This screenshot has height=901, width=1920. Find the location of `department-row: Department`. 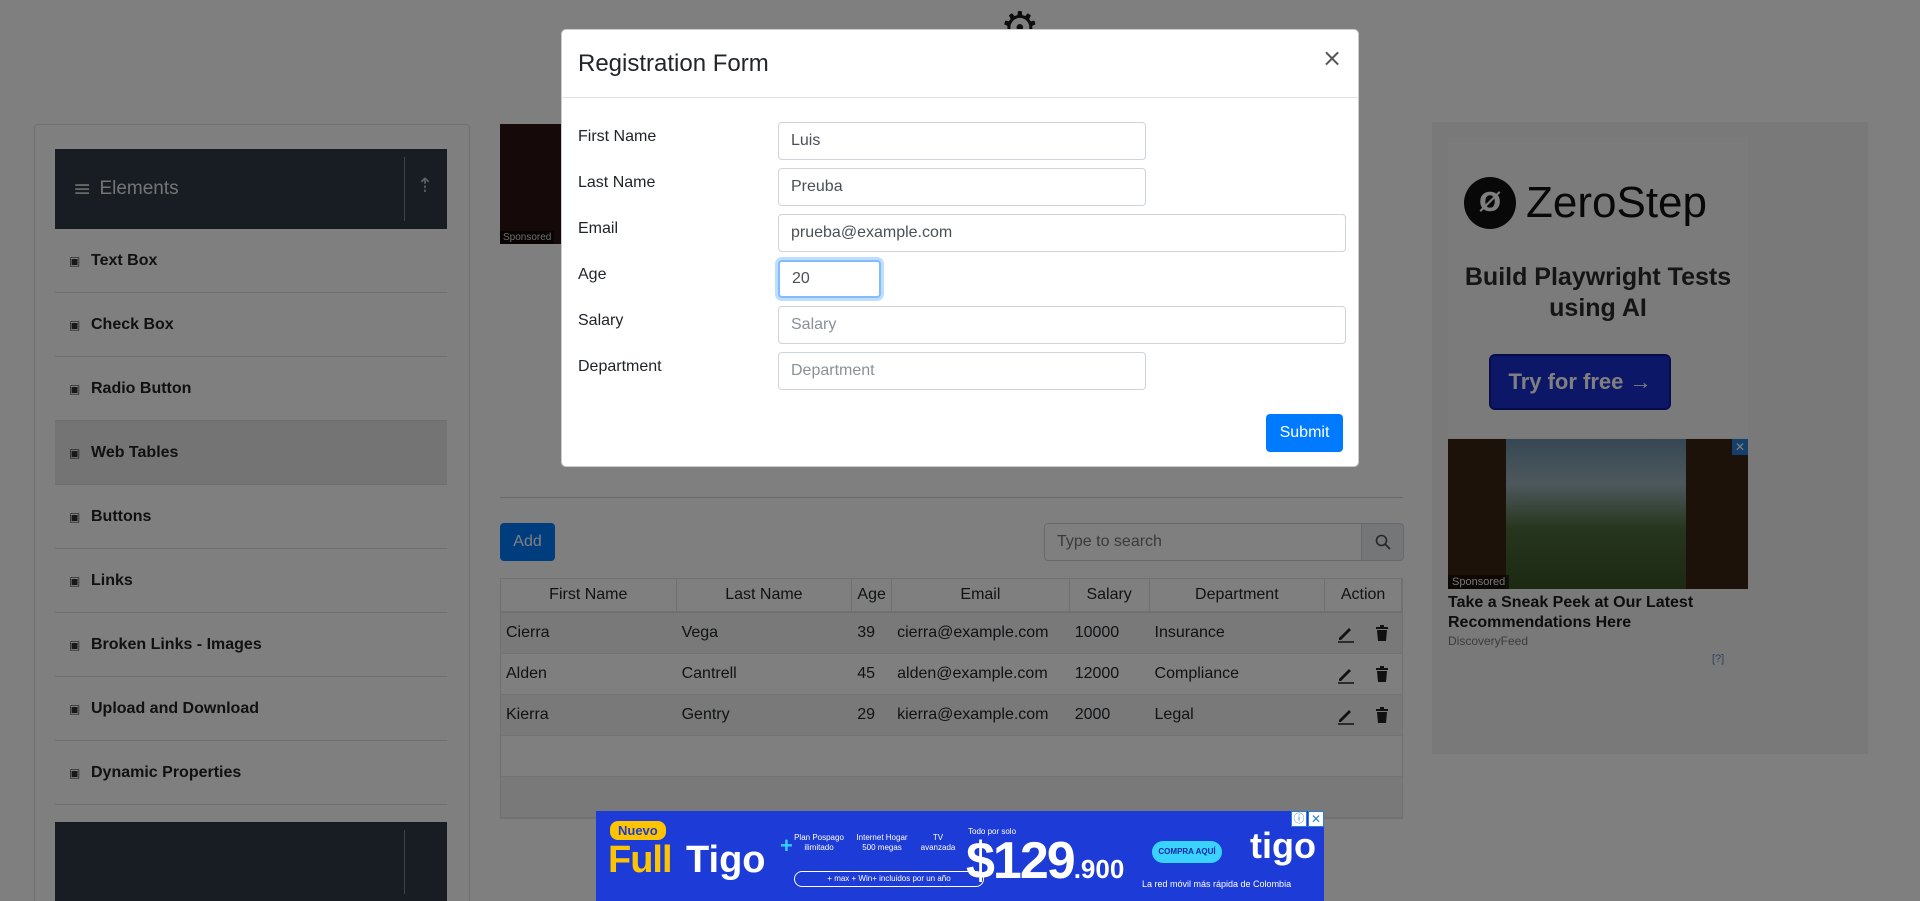

department-row: Department is located at coordinates (862, 371).